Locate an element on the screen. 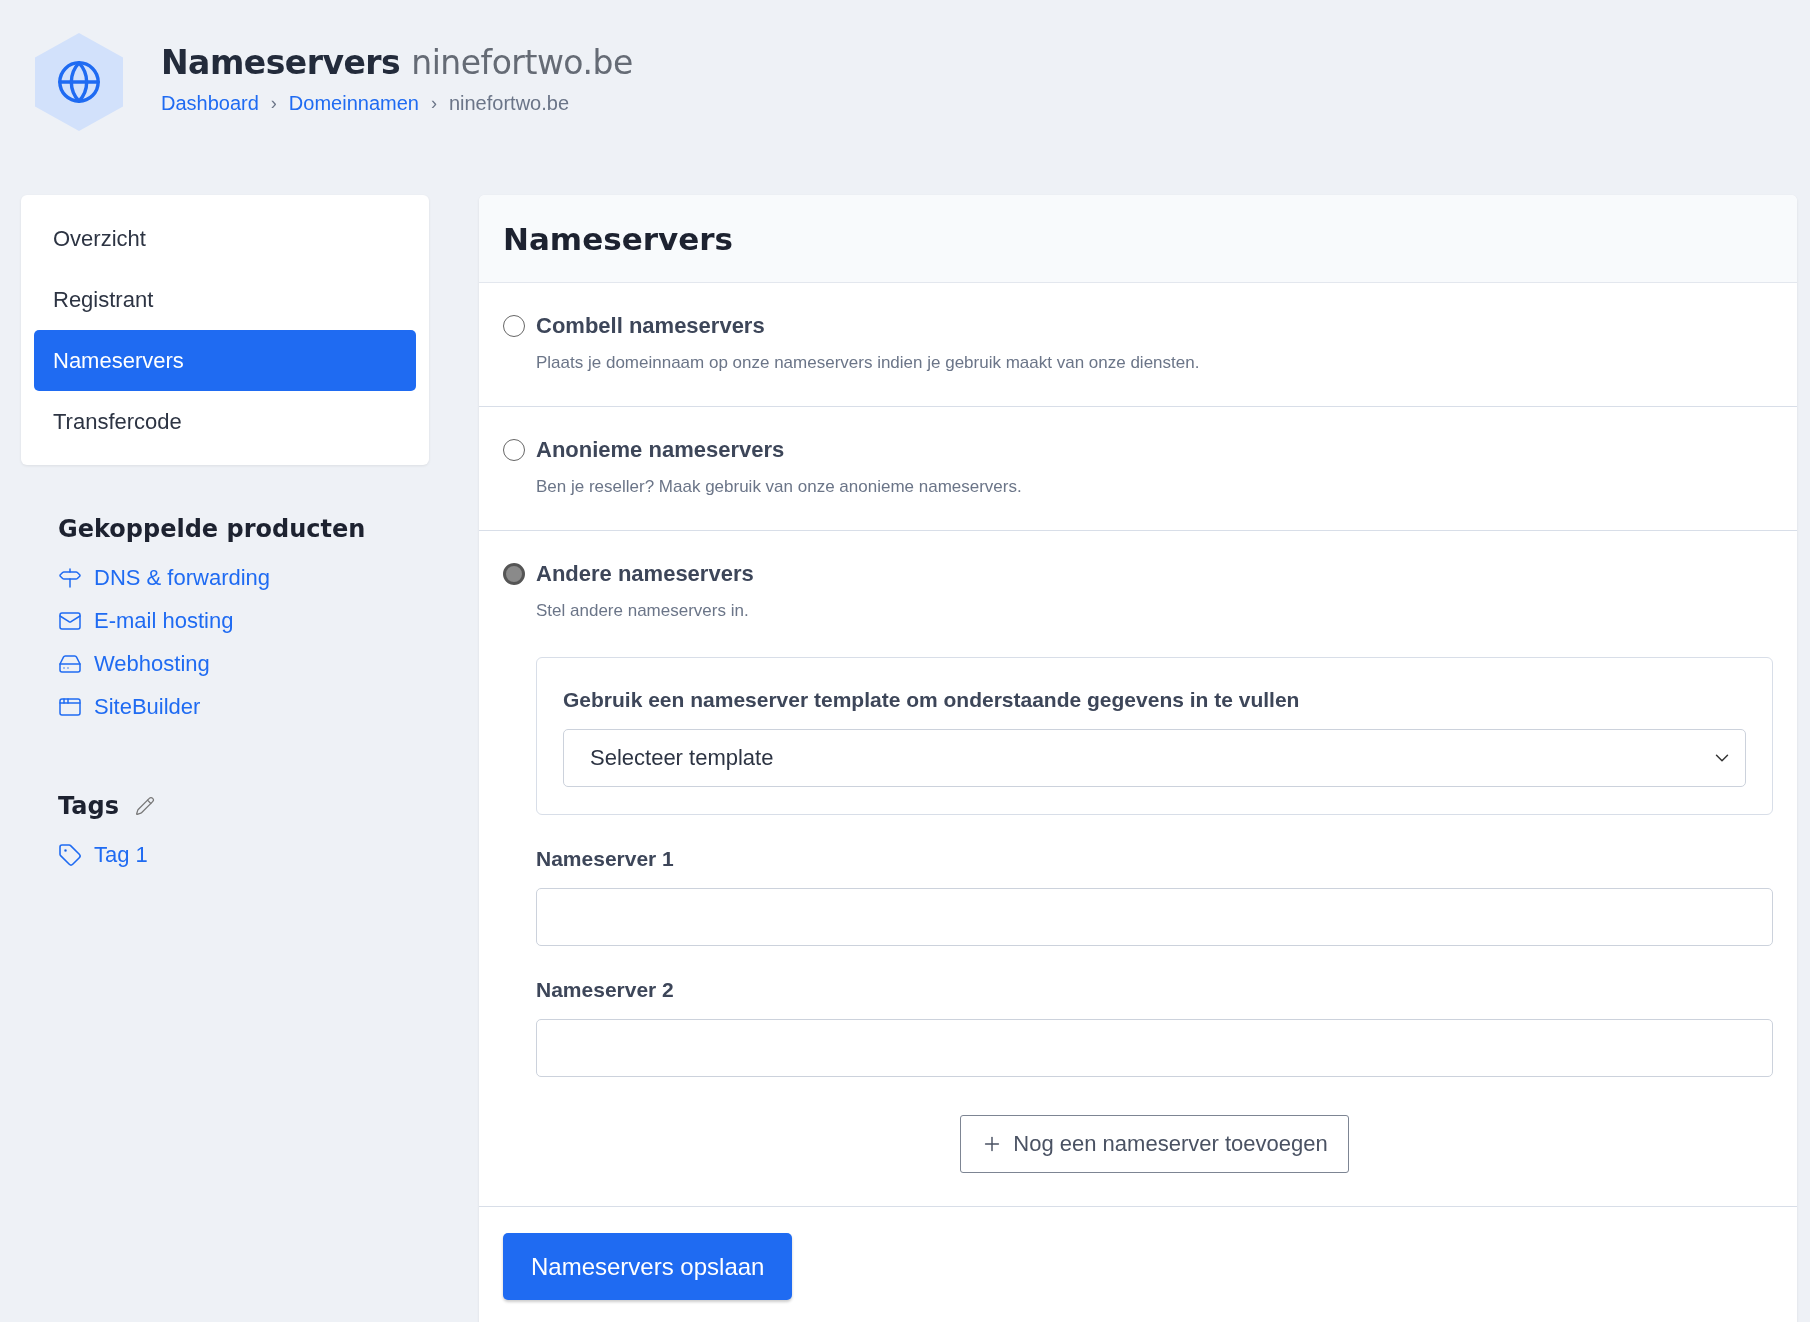  product-link: DNS & forwarding is located at coordinates (182, 578).